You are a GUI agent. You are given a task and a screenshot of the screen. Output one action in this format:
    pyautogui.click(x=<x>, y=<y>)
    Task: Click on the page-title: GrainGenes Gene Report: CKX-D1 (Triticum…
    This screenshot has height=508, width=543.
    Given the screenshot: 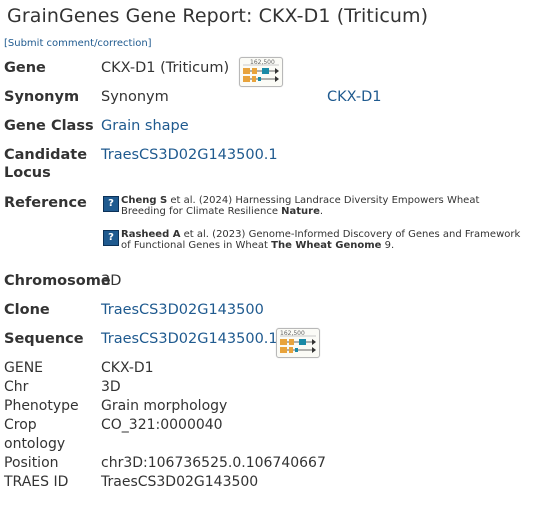 What is the action you would take?
    pyautogui.click(x=218, y=16)
    